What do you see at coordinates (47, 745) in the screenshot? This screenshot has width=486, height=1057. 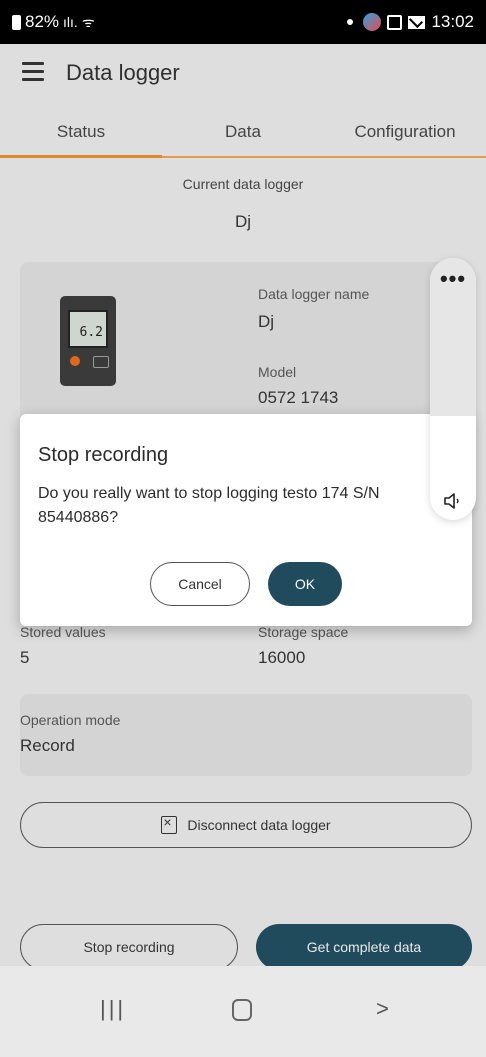 I see `operation-mode-value: Record` at bounding box center [47, 745].